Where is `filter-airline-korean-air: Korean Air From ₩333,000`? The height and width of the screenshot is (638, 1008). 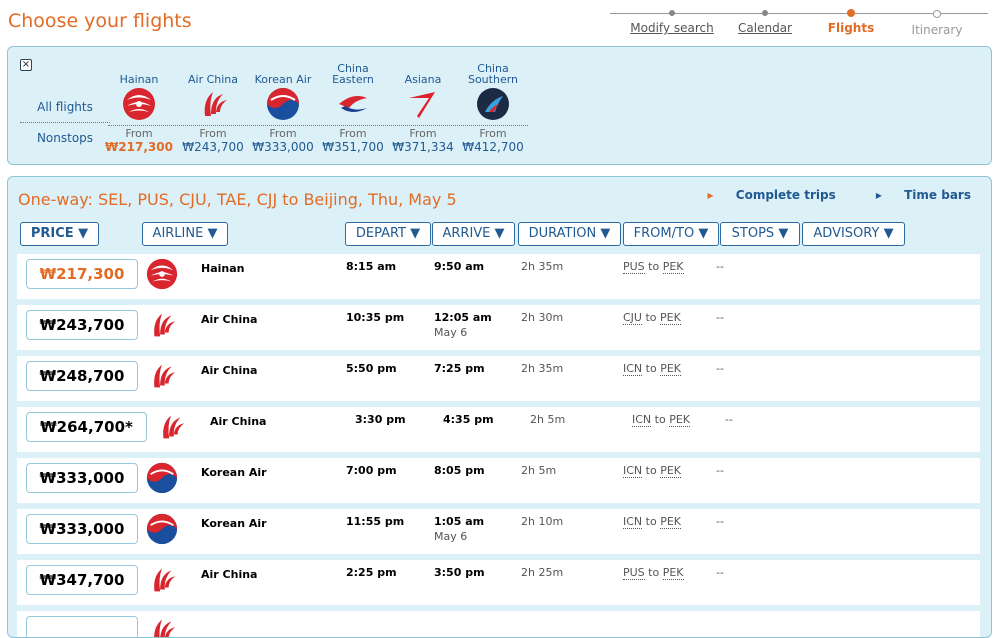
filter-airline-korean-air: Korean Air From ₩333,000 is located at coordinates (283, 105).